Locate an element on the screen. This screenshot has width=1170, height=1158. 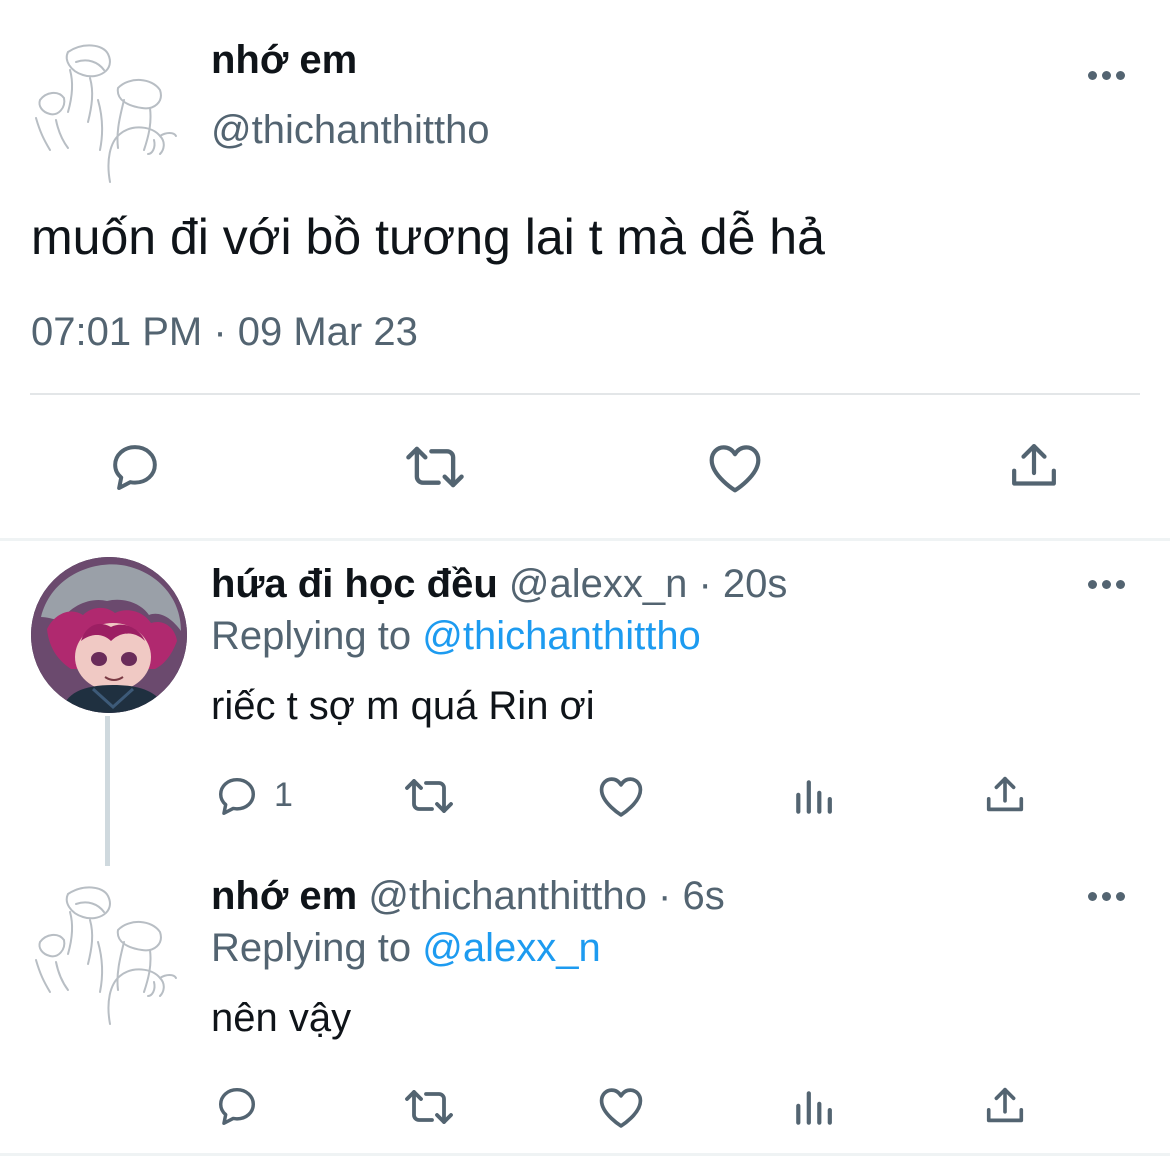
replying-to: Replying to @alexx_n is located at coordinates (406, 948).